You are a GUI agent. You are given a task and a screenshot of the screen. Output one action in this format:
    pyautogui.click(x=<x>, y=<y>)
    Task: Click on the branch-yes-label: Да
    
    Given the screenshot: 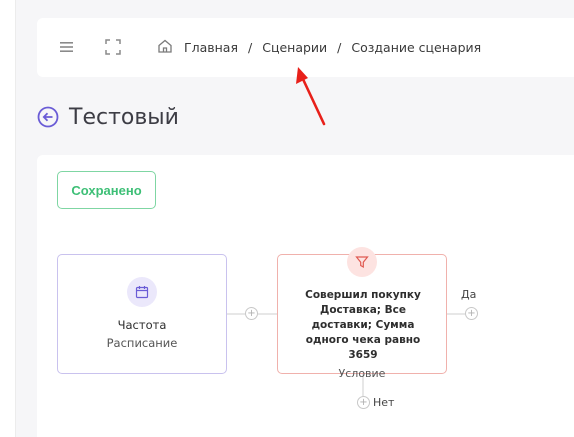 What is the action you would take?
    pyautogui.click(x=469, y=294)
    